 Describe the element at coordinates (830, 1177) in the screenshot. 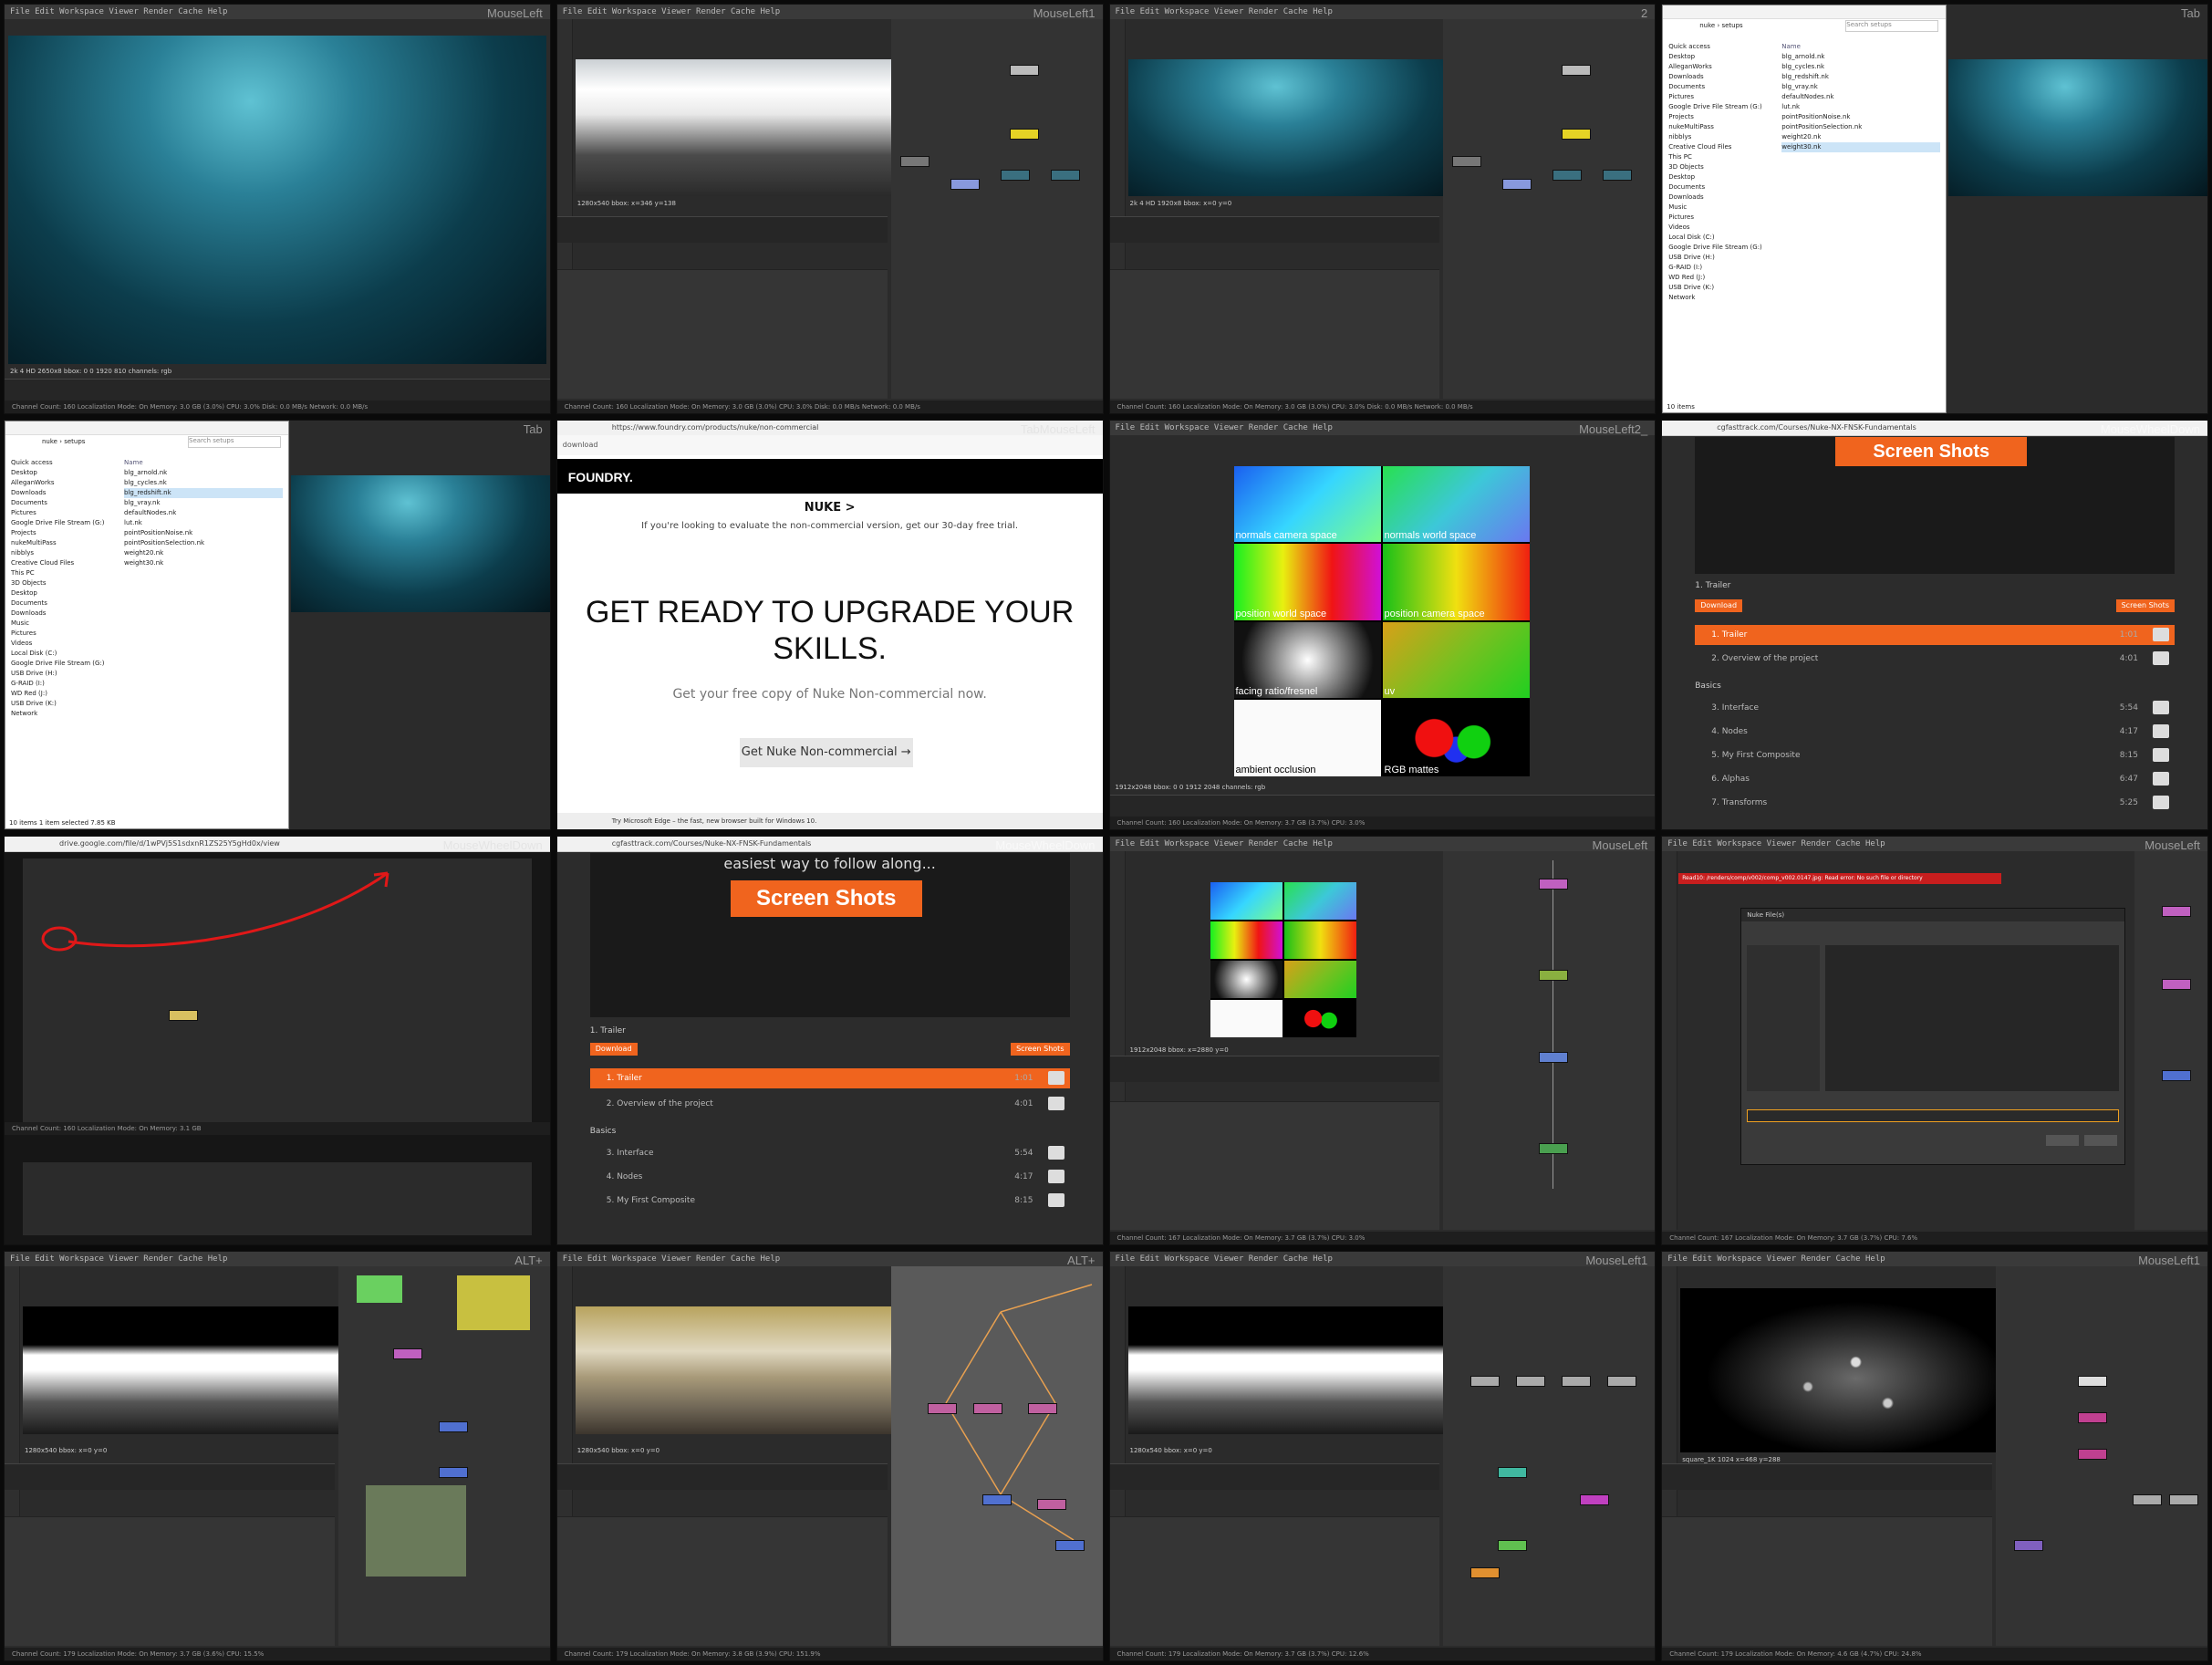

I see `lesson-row: 4. Nodes 4:17` at that location.